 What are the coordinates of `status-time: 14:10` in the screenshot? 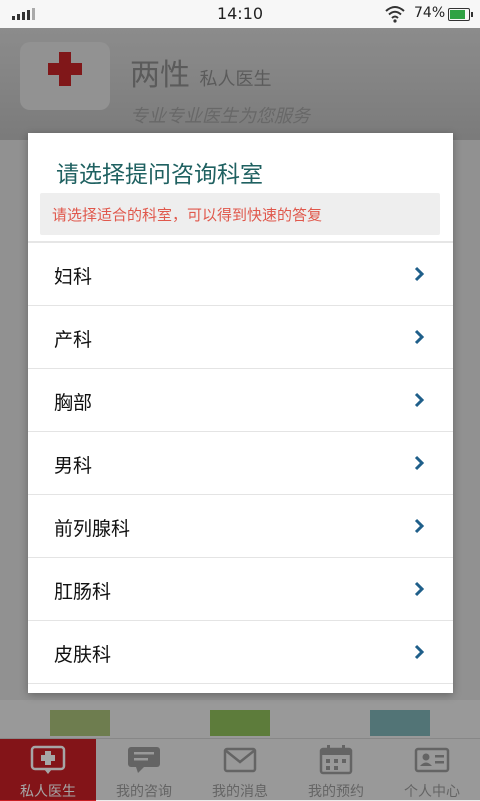 It's located at (240, 13).